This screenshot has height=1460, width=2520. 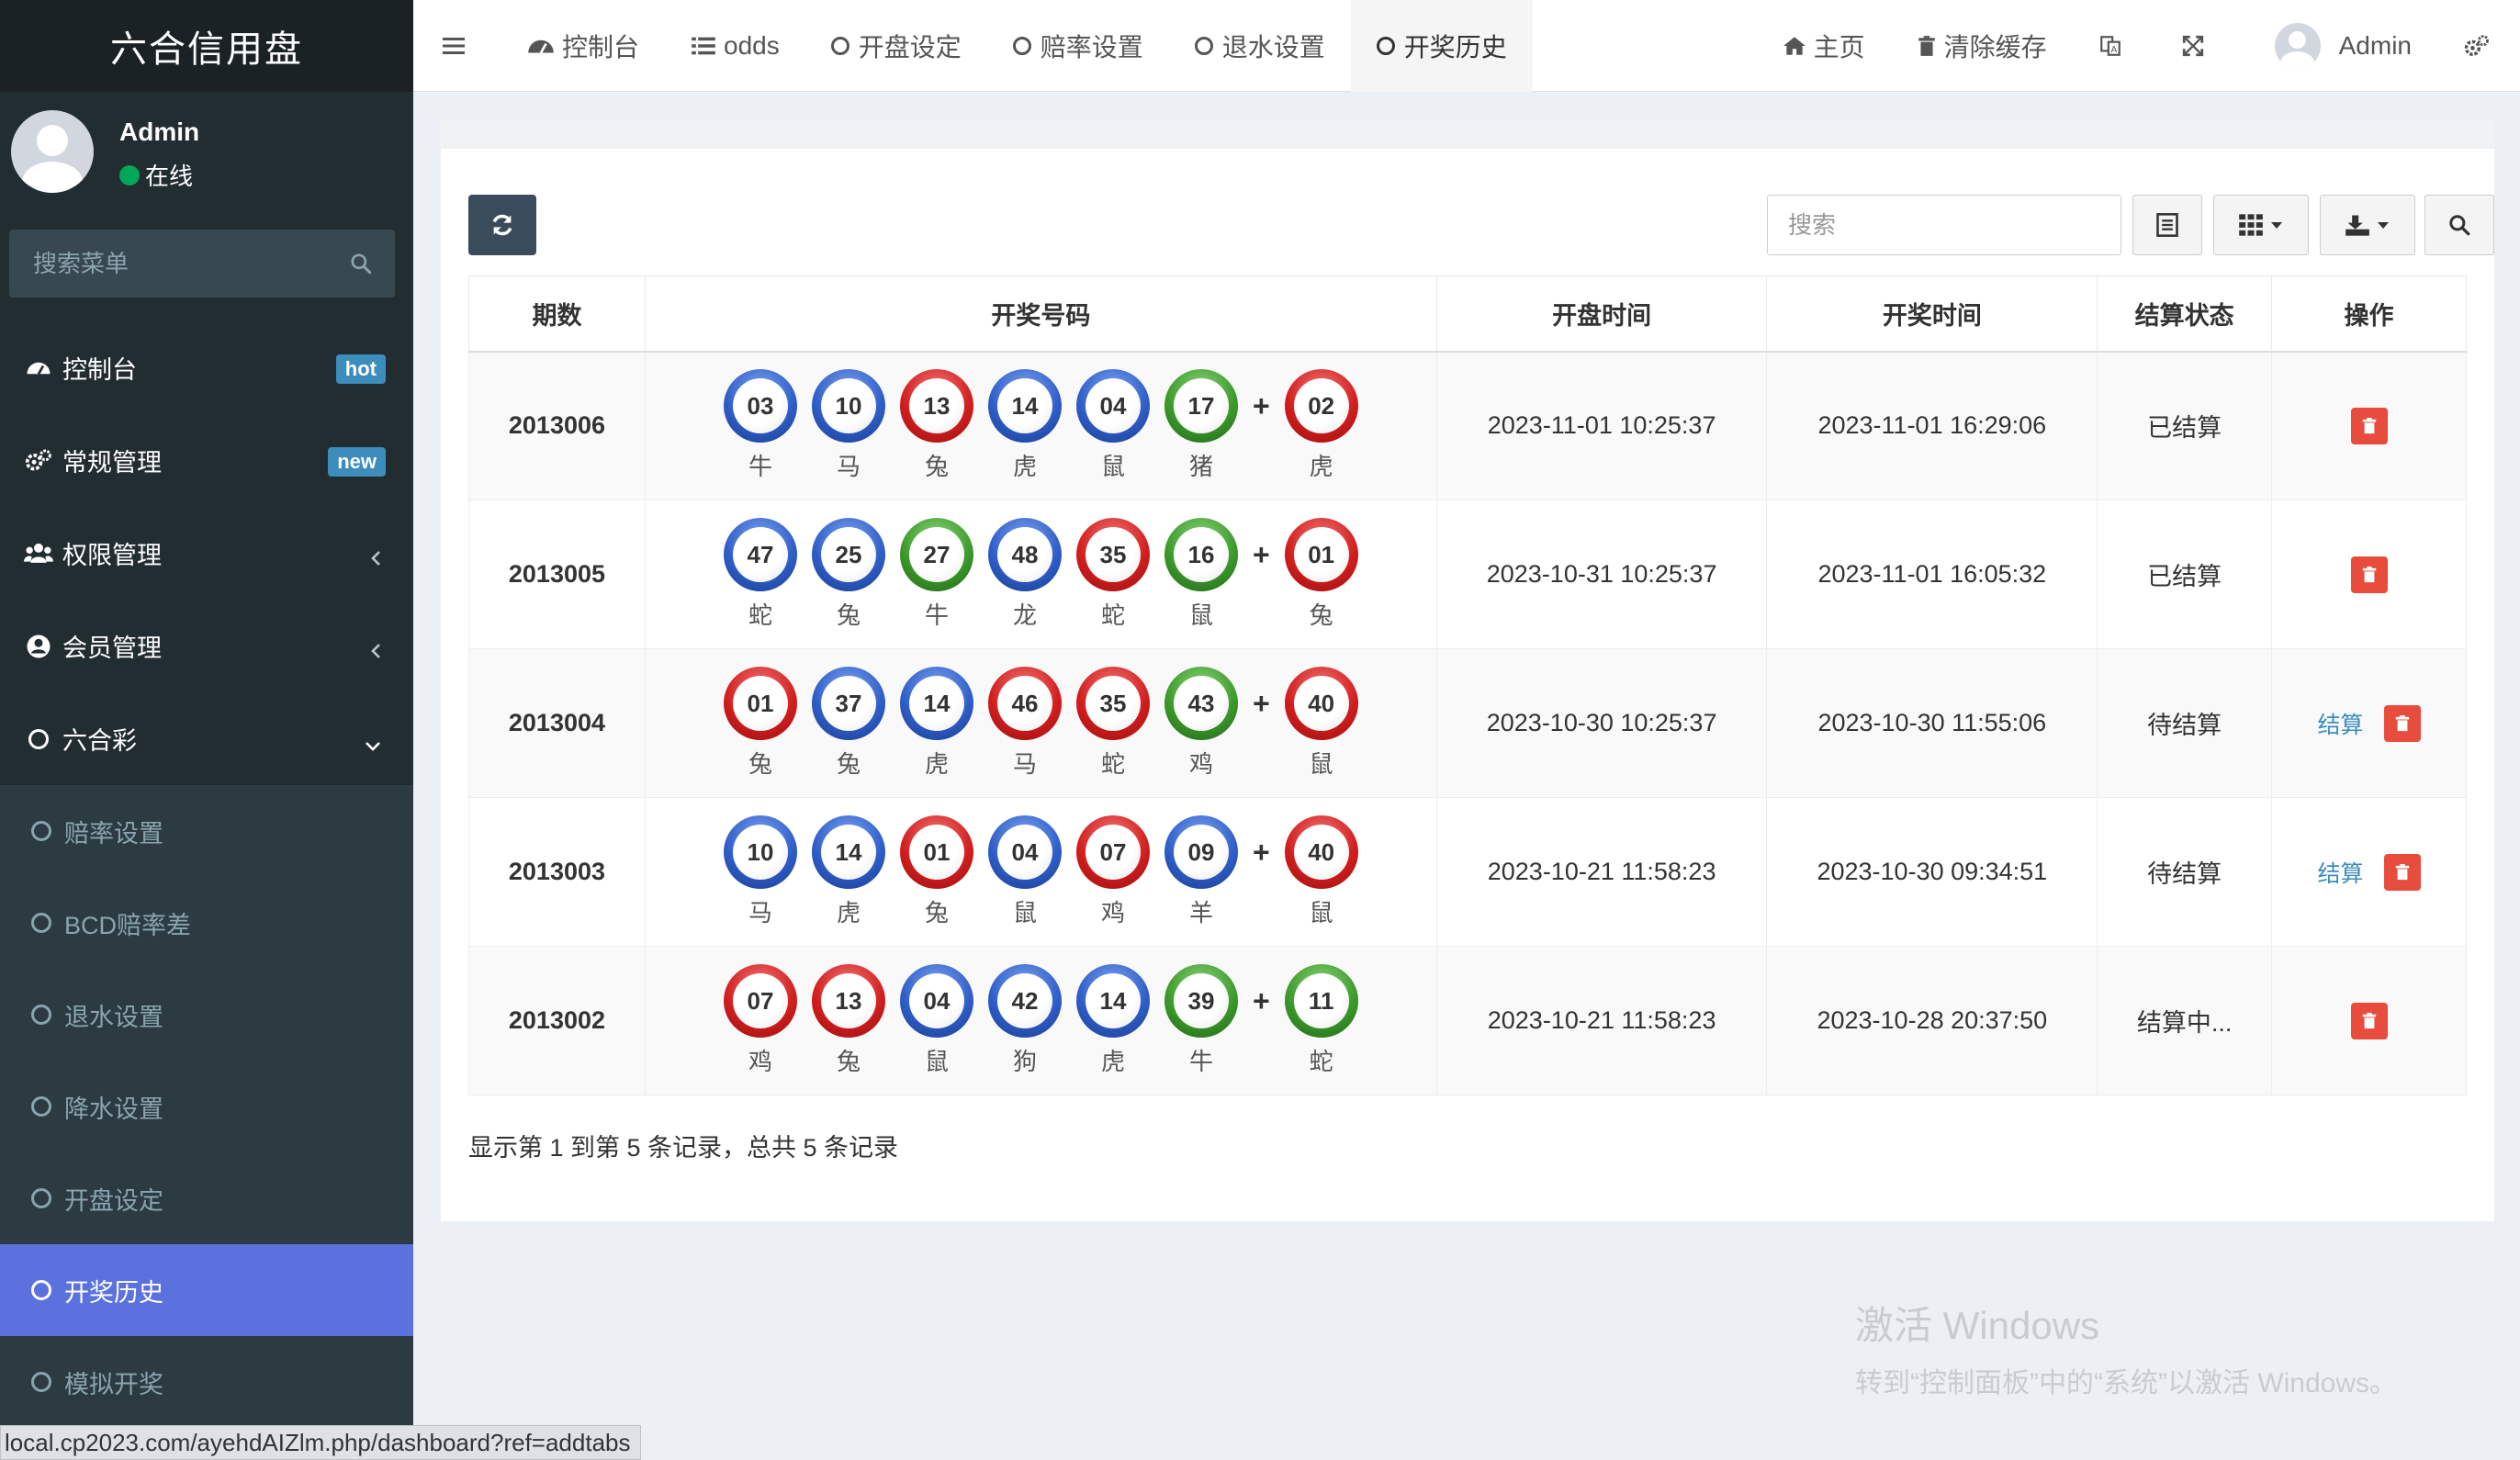 What do you see at coordinates (206, 46) in the screenshot?
I see `brand-logo: 六合信用盘` at bounding box center [206, 46].